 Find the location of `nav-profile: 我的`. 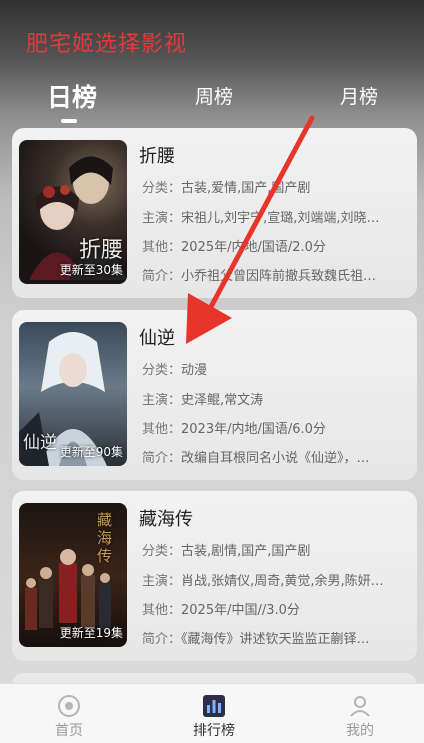

nav-profile: 我的 is located at coordinates (360, 713).